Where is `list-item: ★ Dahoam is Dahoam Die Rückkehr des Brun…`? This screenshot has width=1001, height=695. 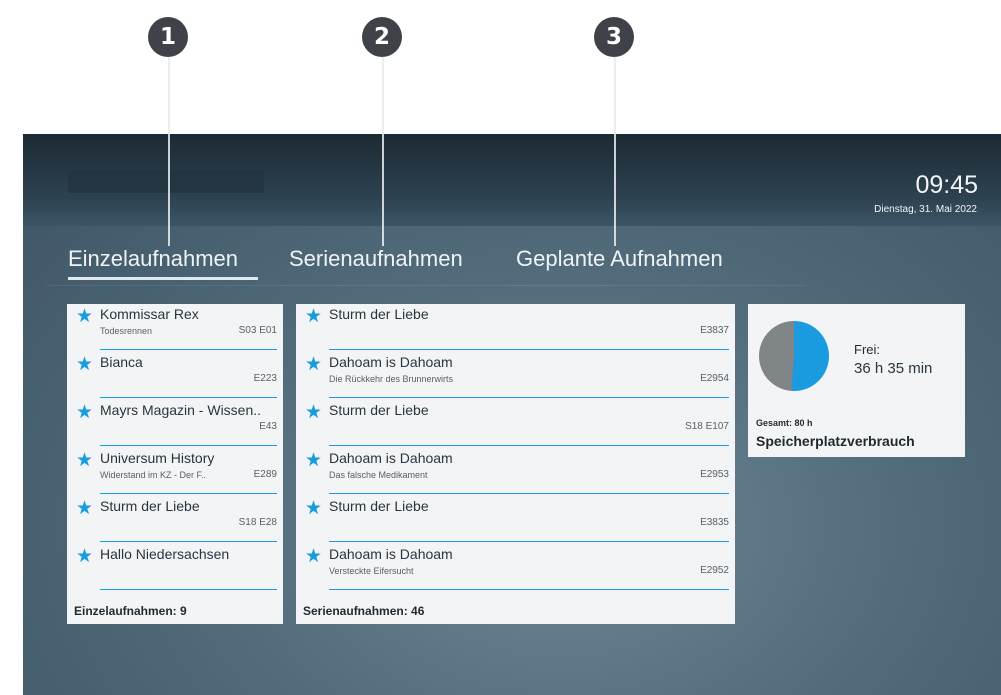
list-item: ★ Dahoam is Dahoam Die Rückkehr des Brun… is located at coordinates (515, 376).